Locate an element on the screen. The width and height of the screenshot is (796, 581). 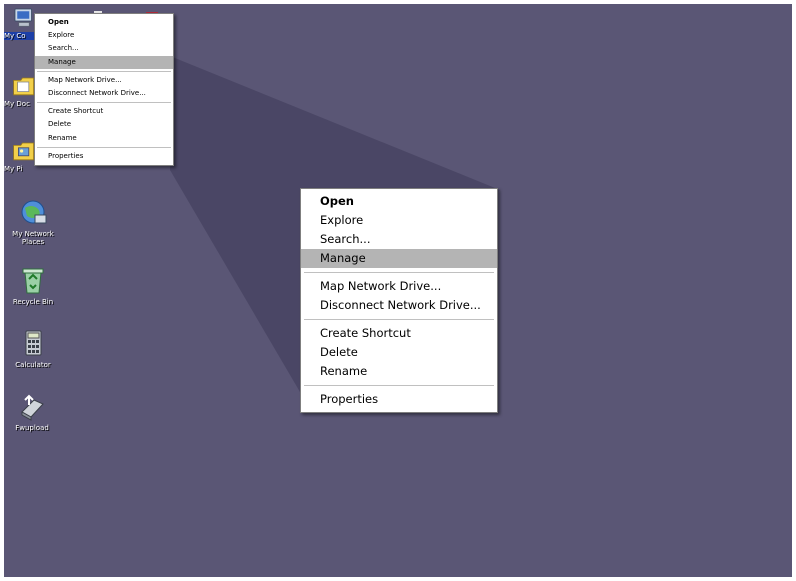
desktop-icon-recycle-bin: Recycle Bin is located at coordinates (33, 286).